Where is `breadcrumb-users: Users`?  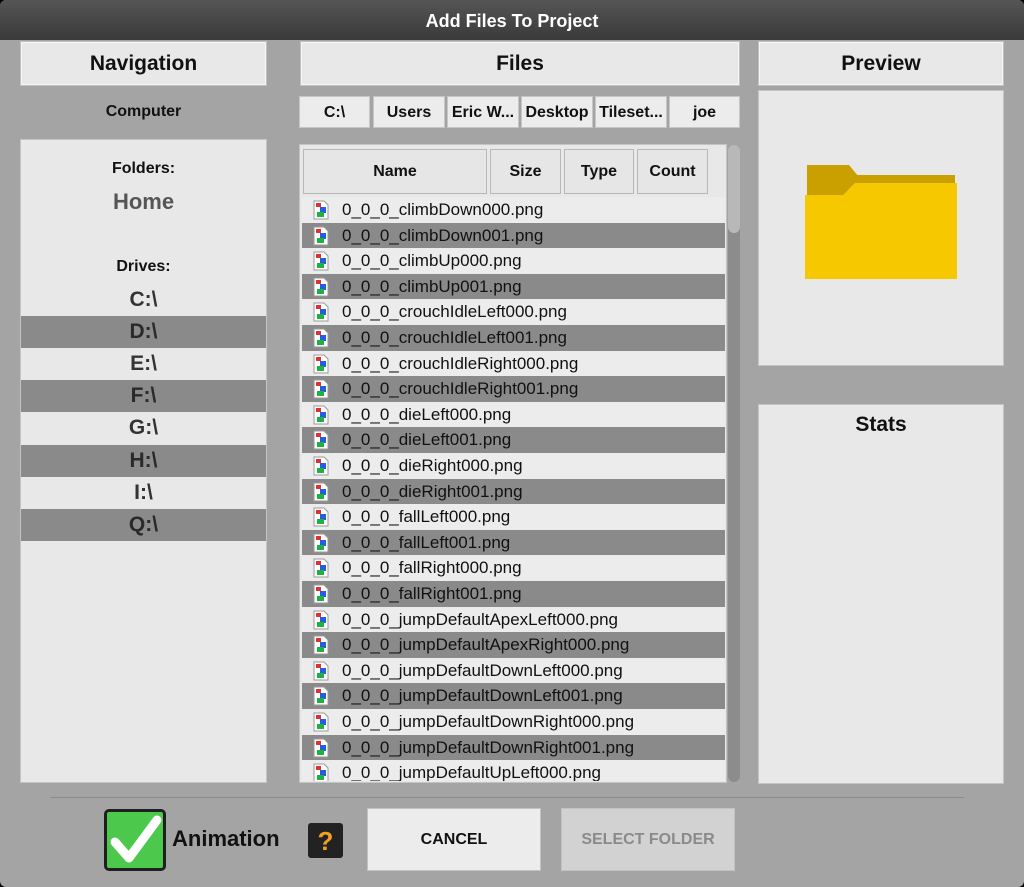 breadcrumb-users: Users is located at coordinates (409, 112).